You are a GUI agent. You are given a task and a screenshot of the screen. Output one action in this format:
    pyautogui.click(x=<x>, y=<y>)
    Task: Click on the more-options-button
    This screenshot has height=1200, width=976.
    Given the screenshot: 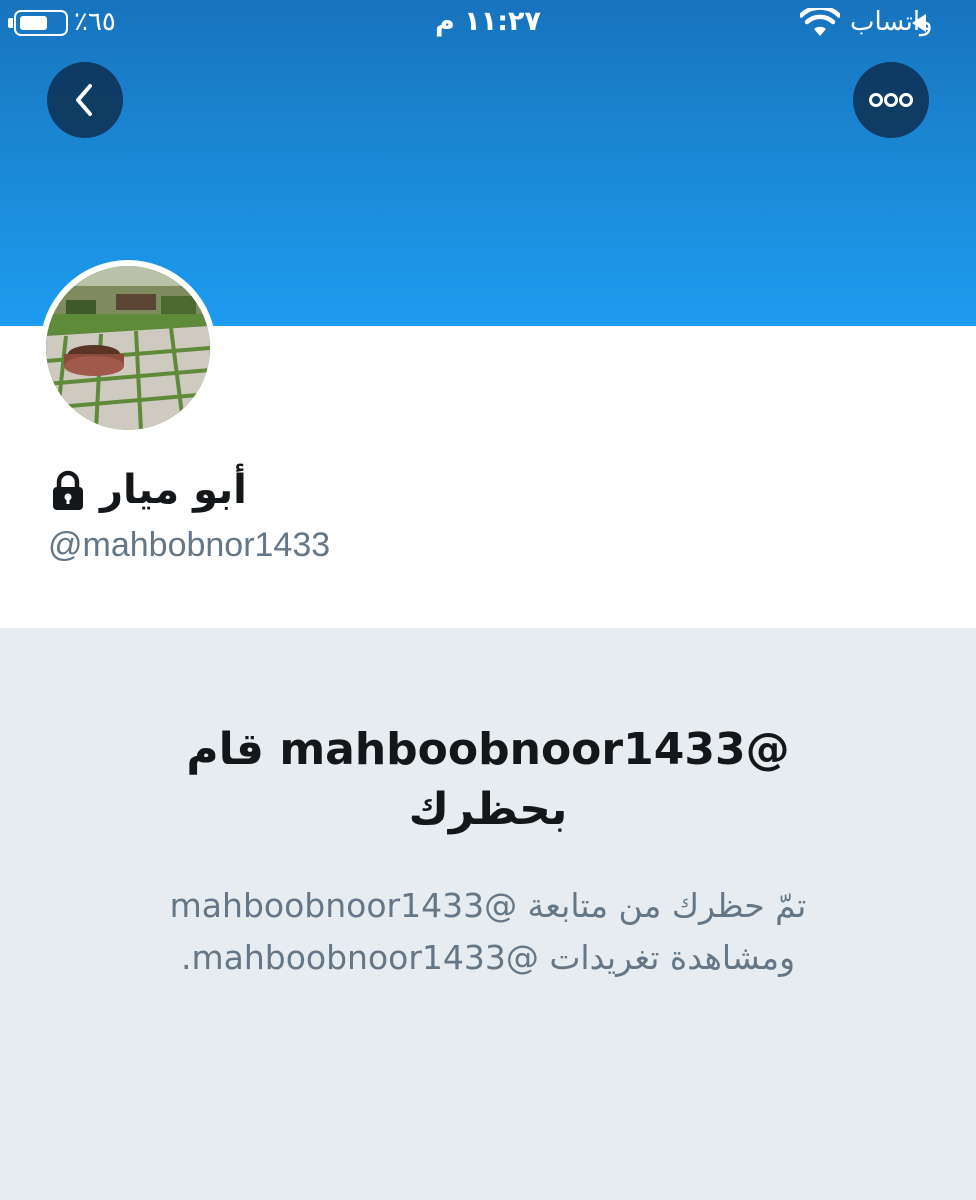 What is the action you would take?
    pyautogui.click(x=891, y=100)
    